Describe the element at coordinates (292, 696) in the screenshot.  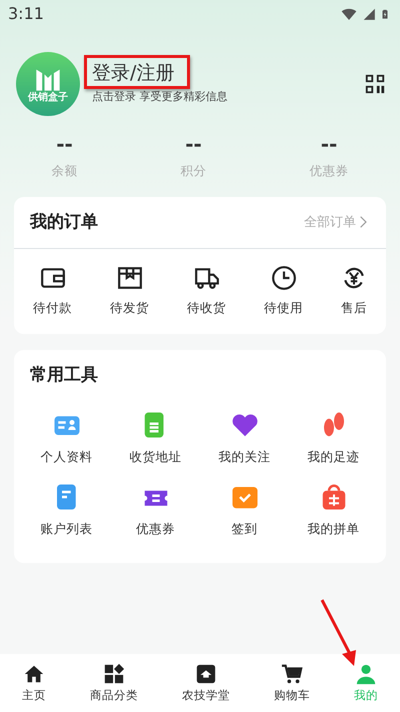
I see `tab-link: 购物车` at that location.